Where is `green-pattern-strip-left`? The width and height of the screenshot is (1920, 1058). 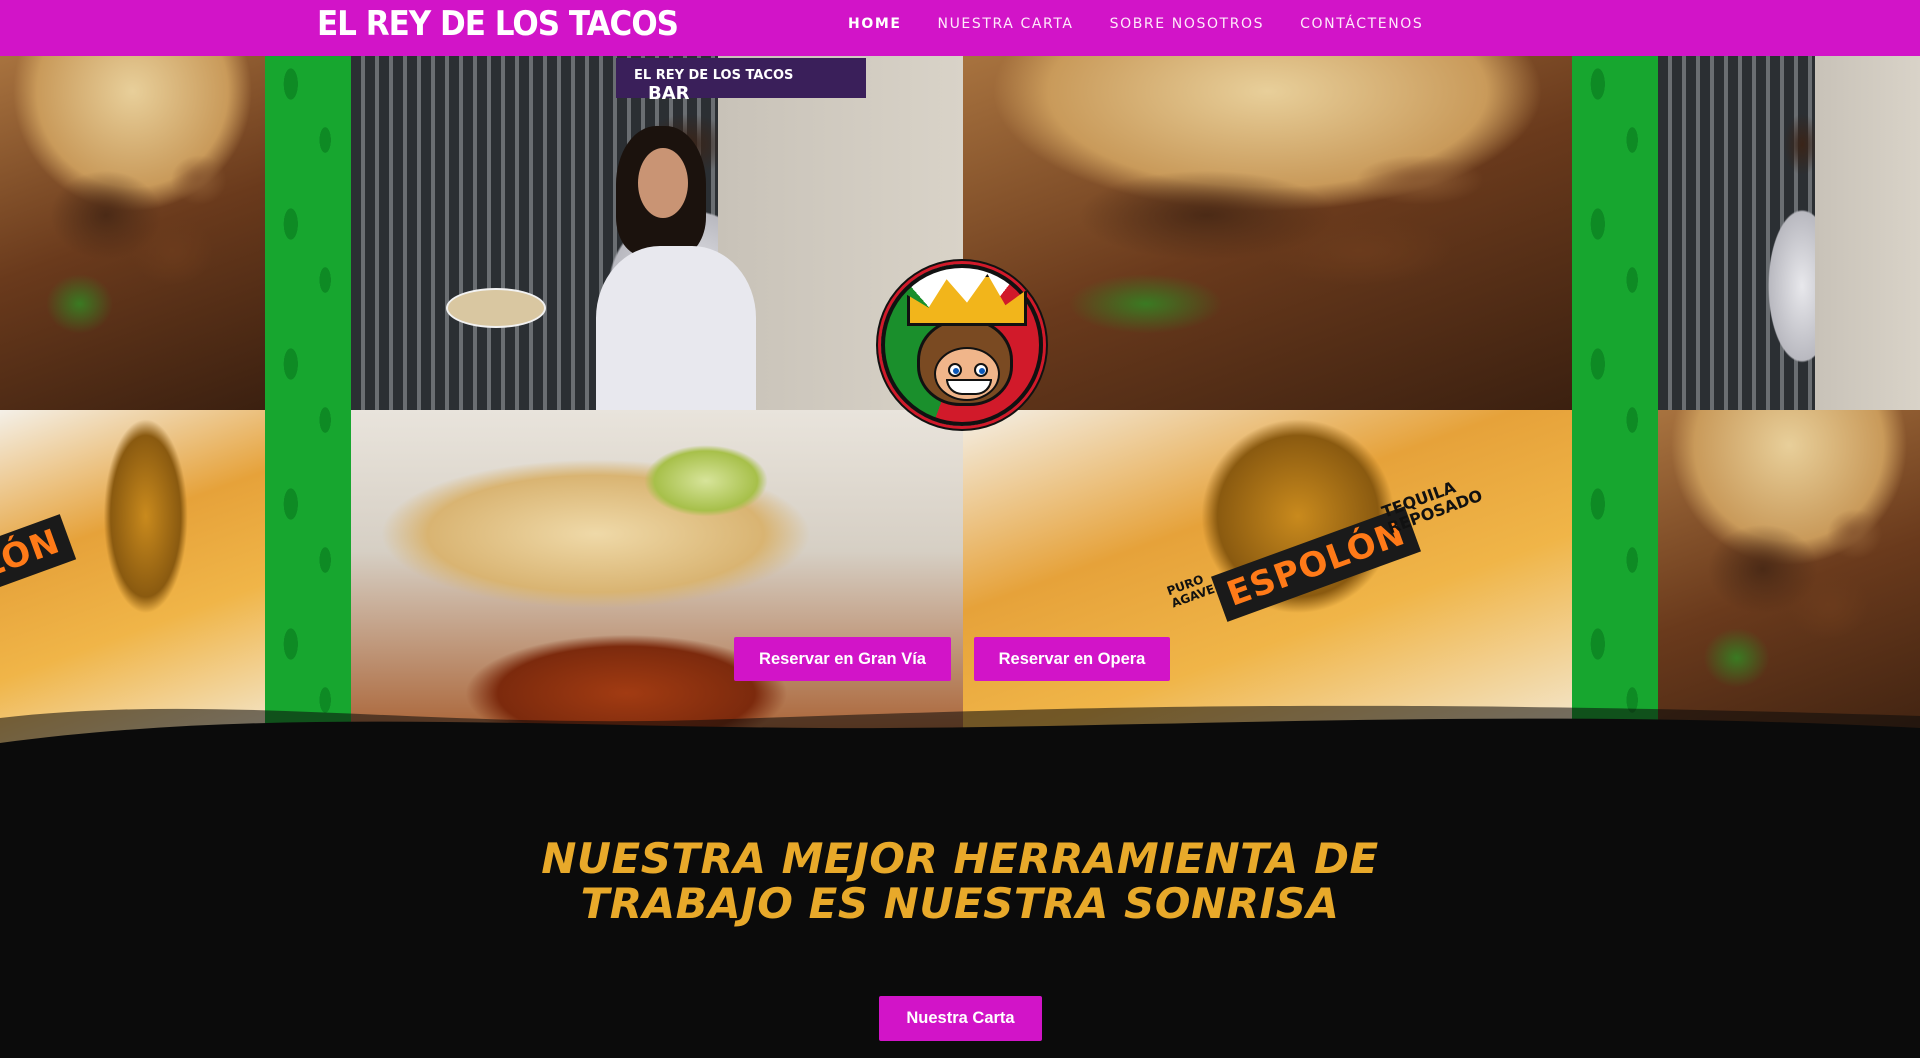
green-pattern-strip-left is located at coordinates (308, 410).